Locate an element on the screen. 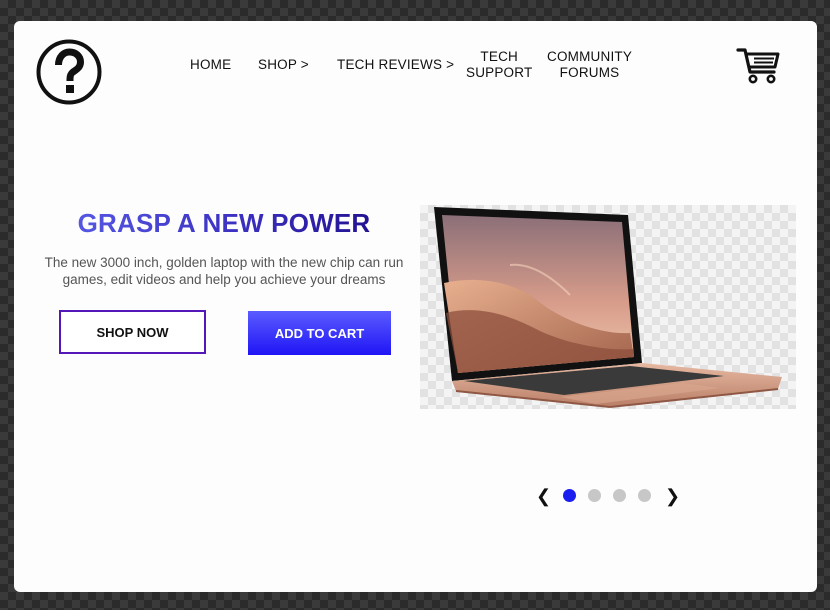 The width and height of the screenshot is (830, 610). nav-community-line2: FORUMS is located at coordinates (589, 72).